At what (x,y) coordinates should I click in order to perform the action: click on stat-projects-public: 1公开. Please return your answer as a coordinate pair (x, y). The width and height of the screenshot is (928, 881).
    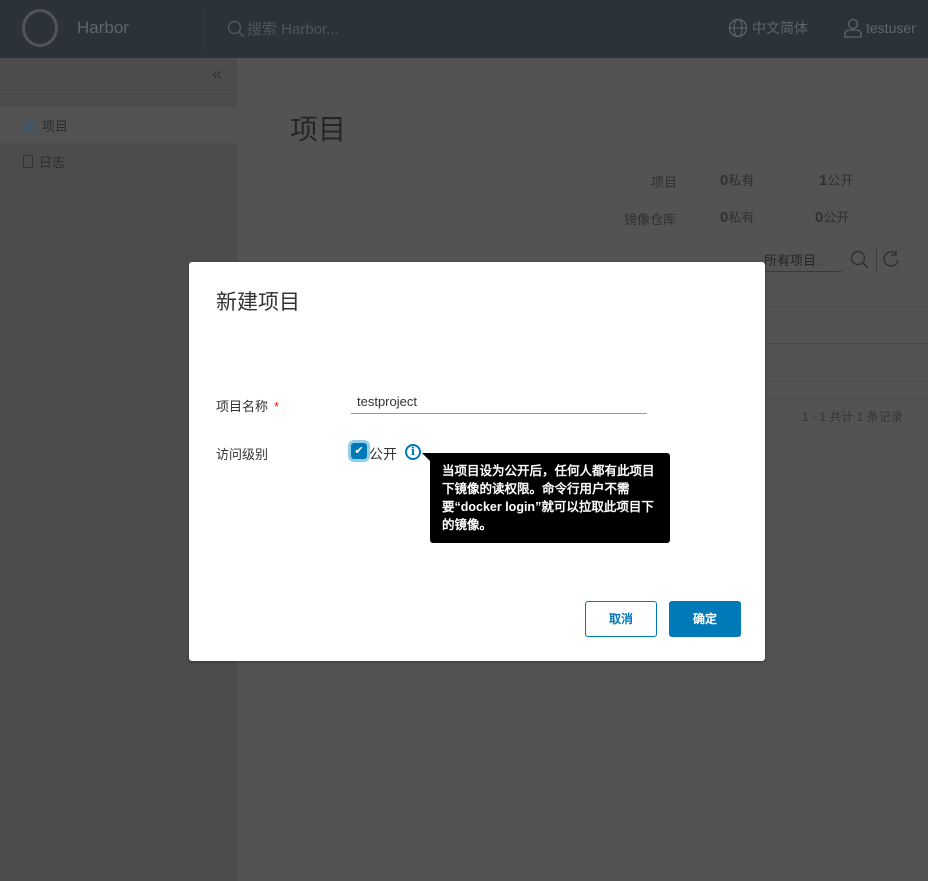
    Looking at the image, I should click on (836, 179).